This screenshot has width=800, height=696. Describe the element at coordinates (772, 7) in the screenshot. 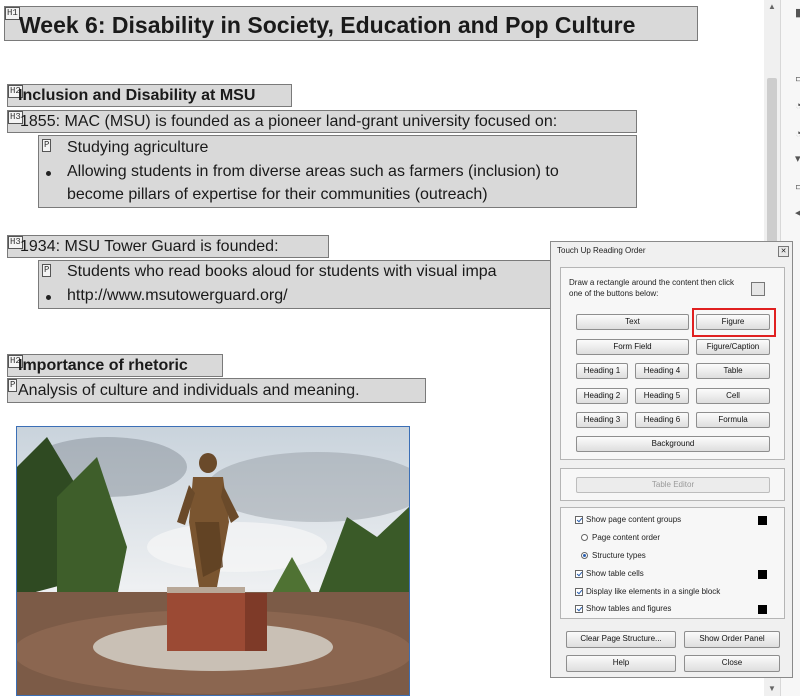

I see `scroll-up-icon: ▲` at that location.